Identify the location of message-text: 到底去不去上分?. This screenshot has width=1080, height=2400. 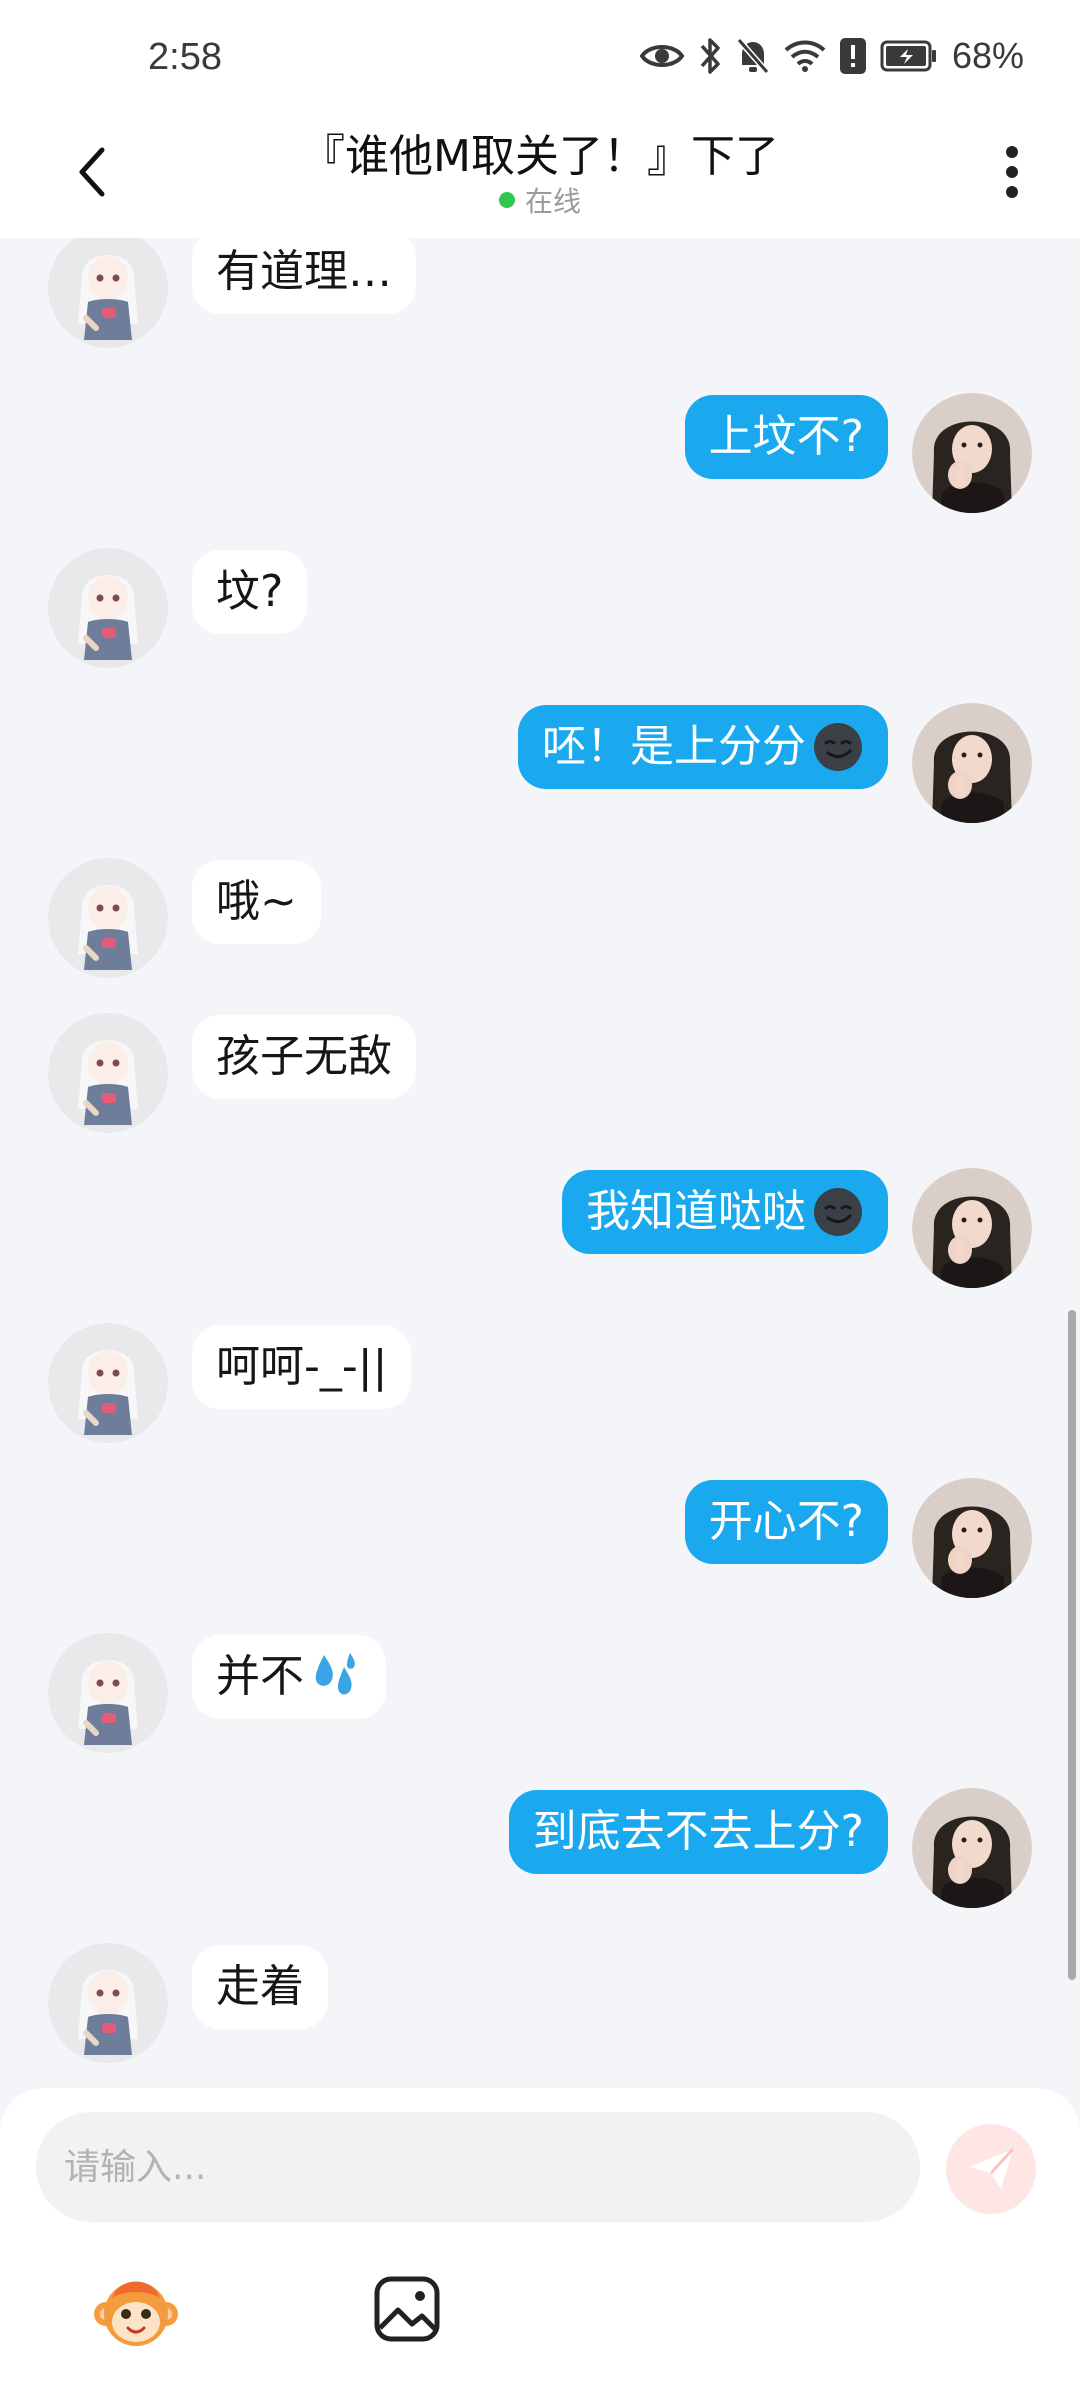
(698, 1831).